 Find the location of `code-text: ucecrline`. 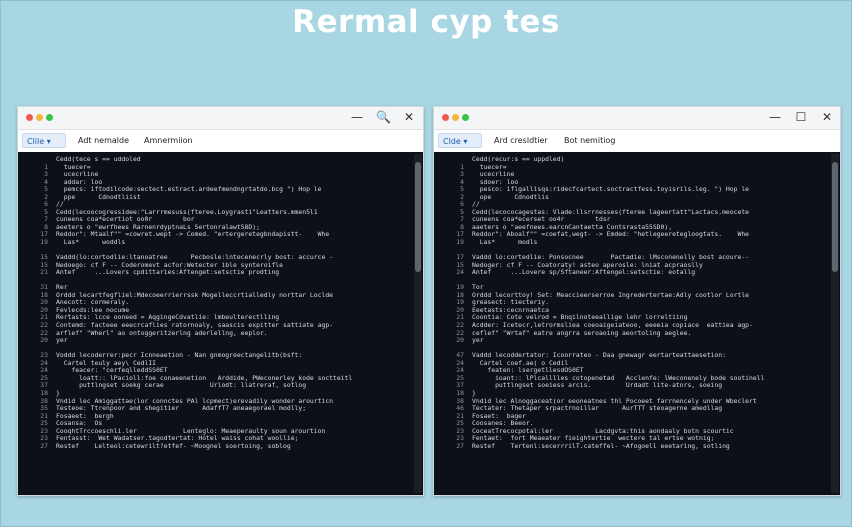

code-text: ucecrline is located at coordinates (77, 175).